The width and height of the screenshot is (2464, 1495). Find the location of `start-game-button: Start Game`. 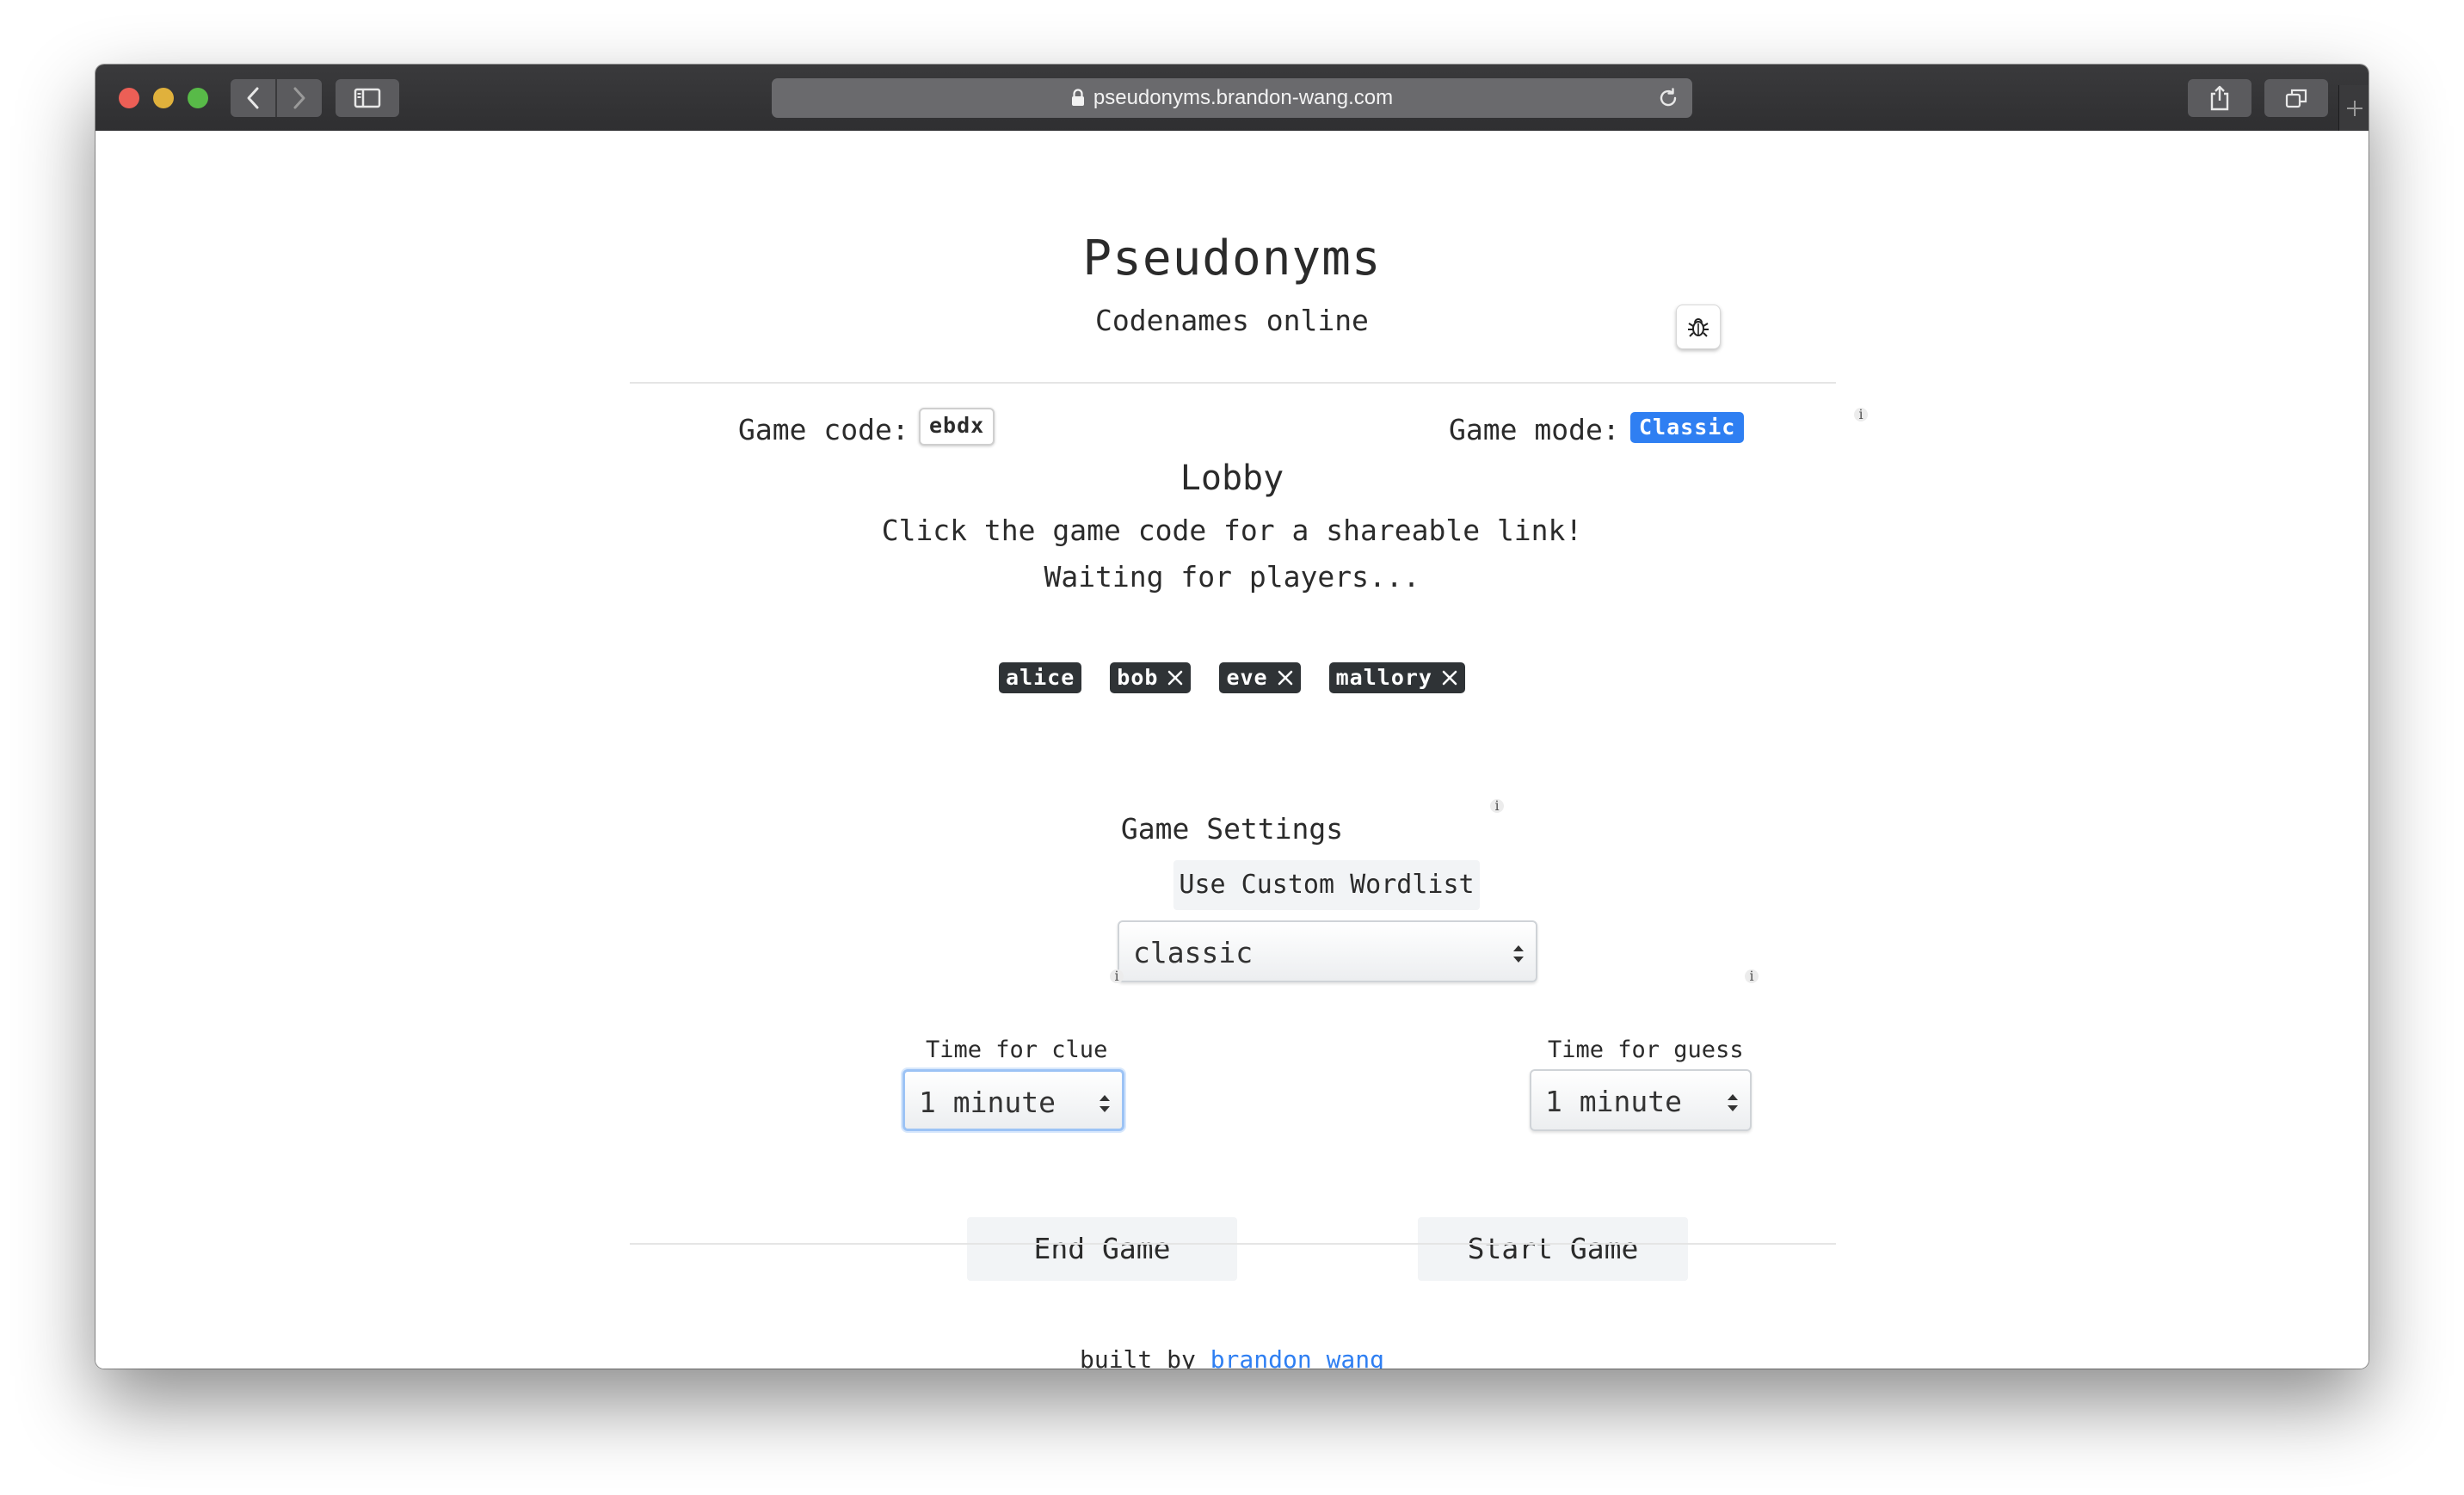

start-game-button: Start Game is located at coordinates (1553, 1249).